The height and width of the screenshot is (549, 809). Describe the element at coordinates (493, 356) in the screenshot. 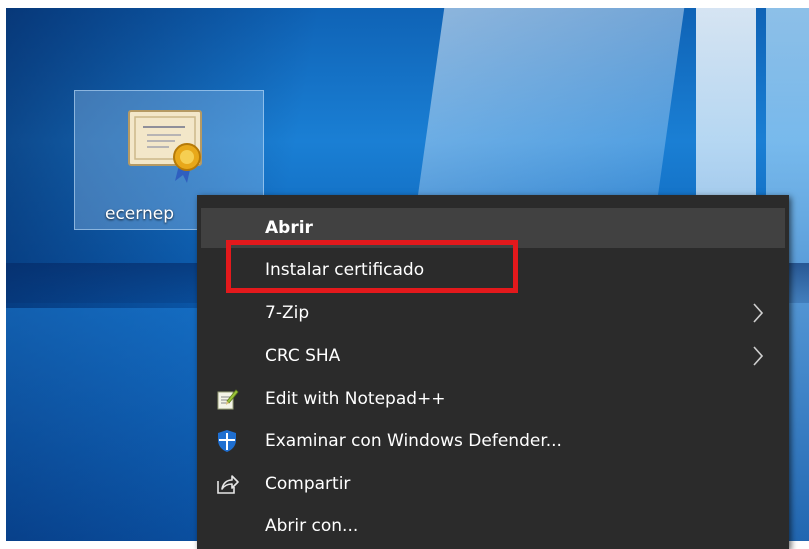

I see `menu-item-crc-sha: CRC SHA` at that location.